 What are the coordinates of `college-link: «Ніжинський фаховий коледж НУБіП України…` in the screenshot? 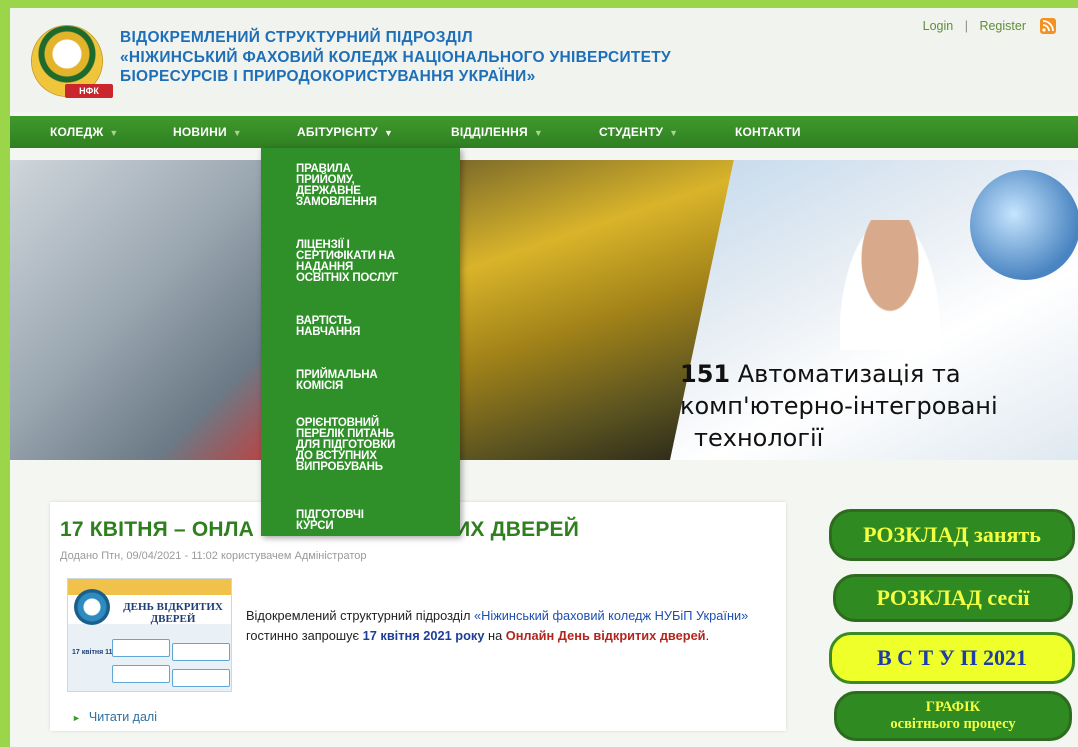 It's located at (611, 615).